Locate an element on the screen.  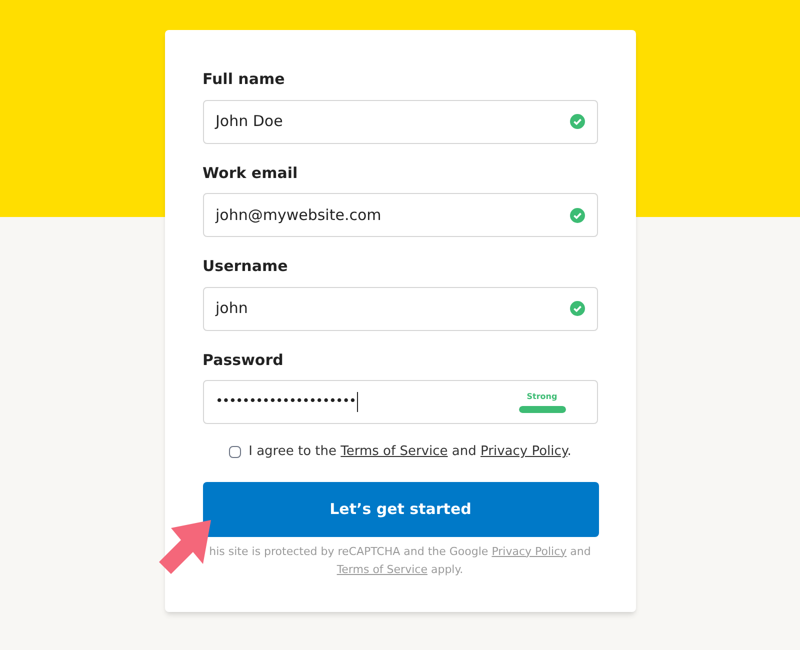
field-label: Full name is located at coordinates (244, 79).